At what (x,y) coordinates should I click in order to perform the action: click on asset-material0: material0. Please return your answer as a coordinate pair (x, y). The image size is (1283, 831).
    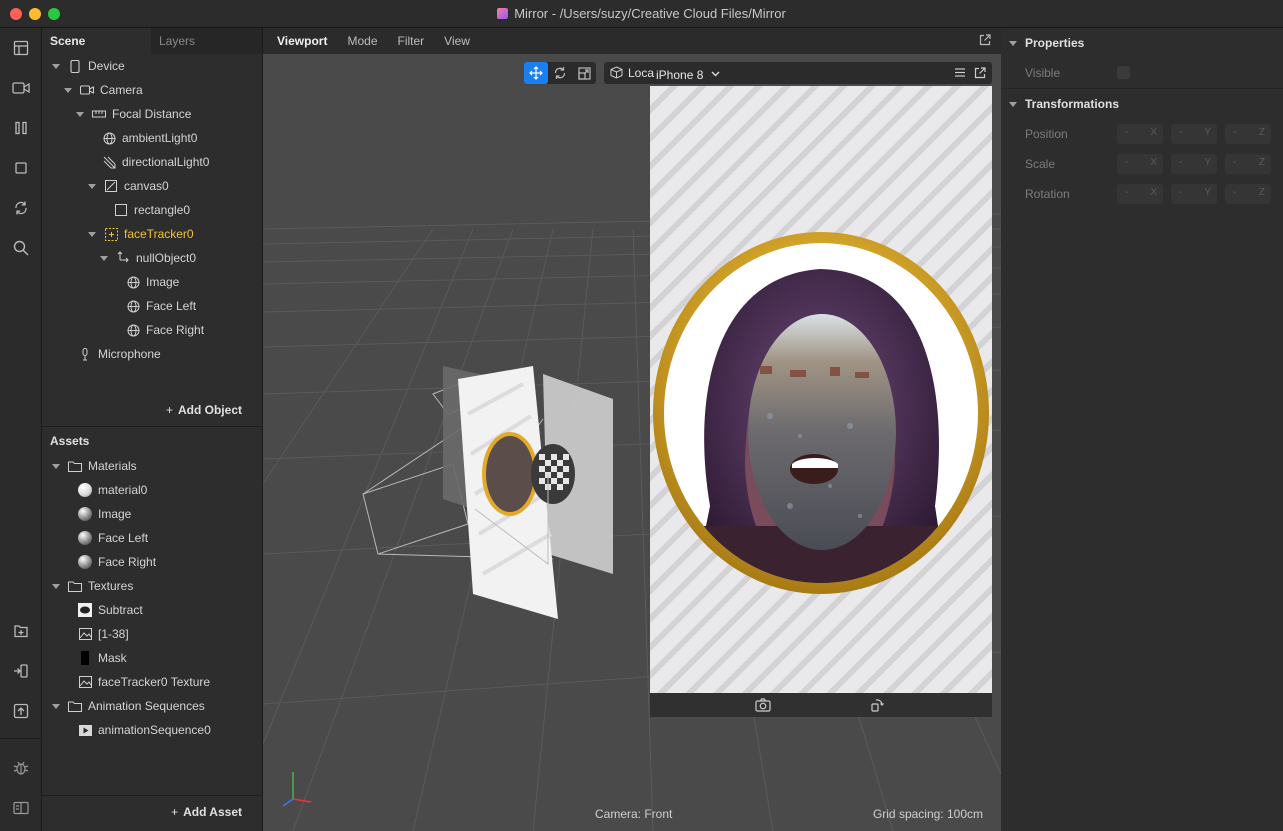
    Looking at the image, I should click on (112, 490).